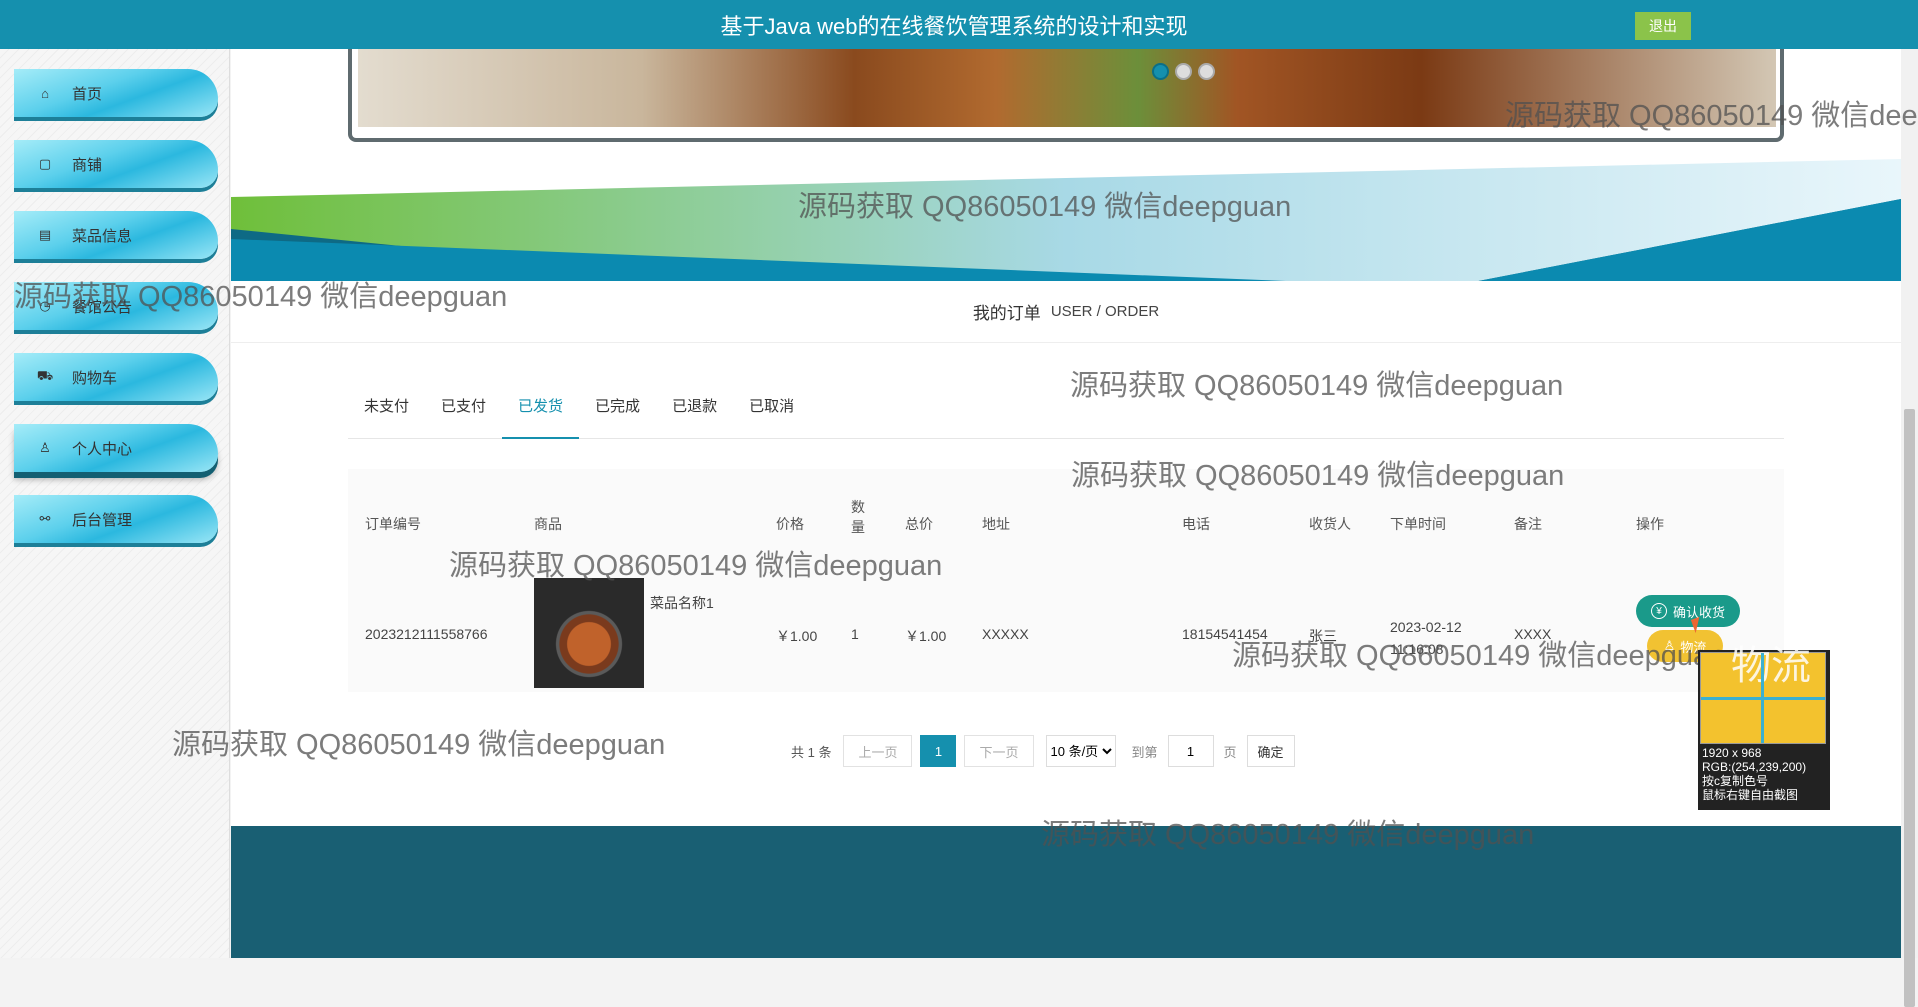 The width and height of the screenshot is (1918, 1007). Describe the element at coordinates (1230, 752) in the screenshot. I see `page-unit: 页` at that location.